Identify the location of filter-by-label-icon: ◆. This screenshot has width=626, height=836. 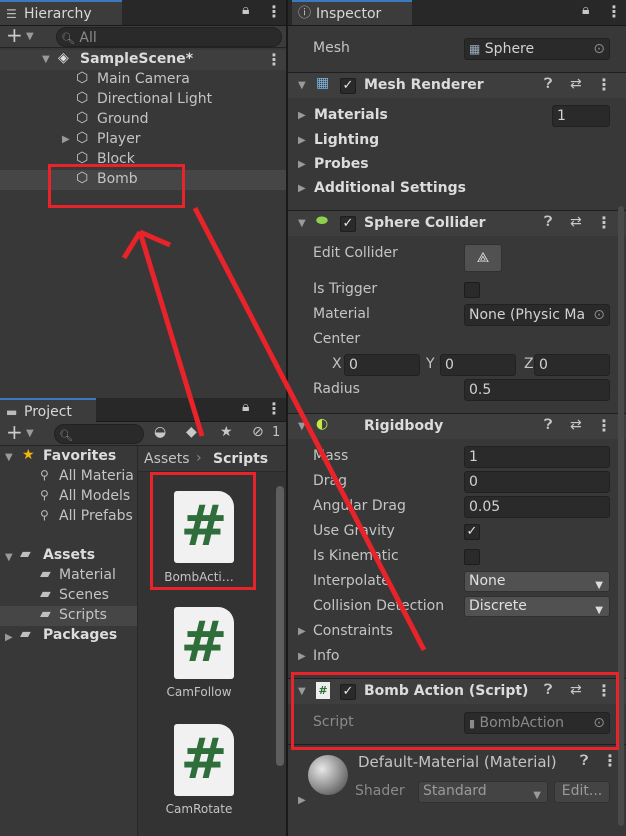
(191, 432).